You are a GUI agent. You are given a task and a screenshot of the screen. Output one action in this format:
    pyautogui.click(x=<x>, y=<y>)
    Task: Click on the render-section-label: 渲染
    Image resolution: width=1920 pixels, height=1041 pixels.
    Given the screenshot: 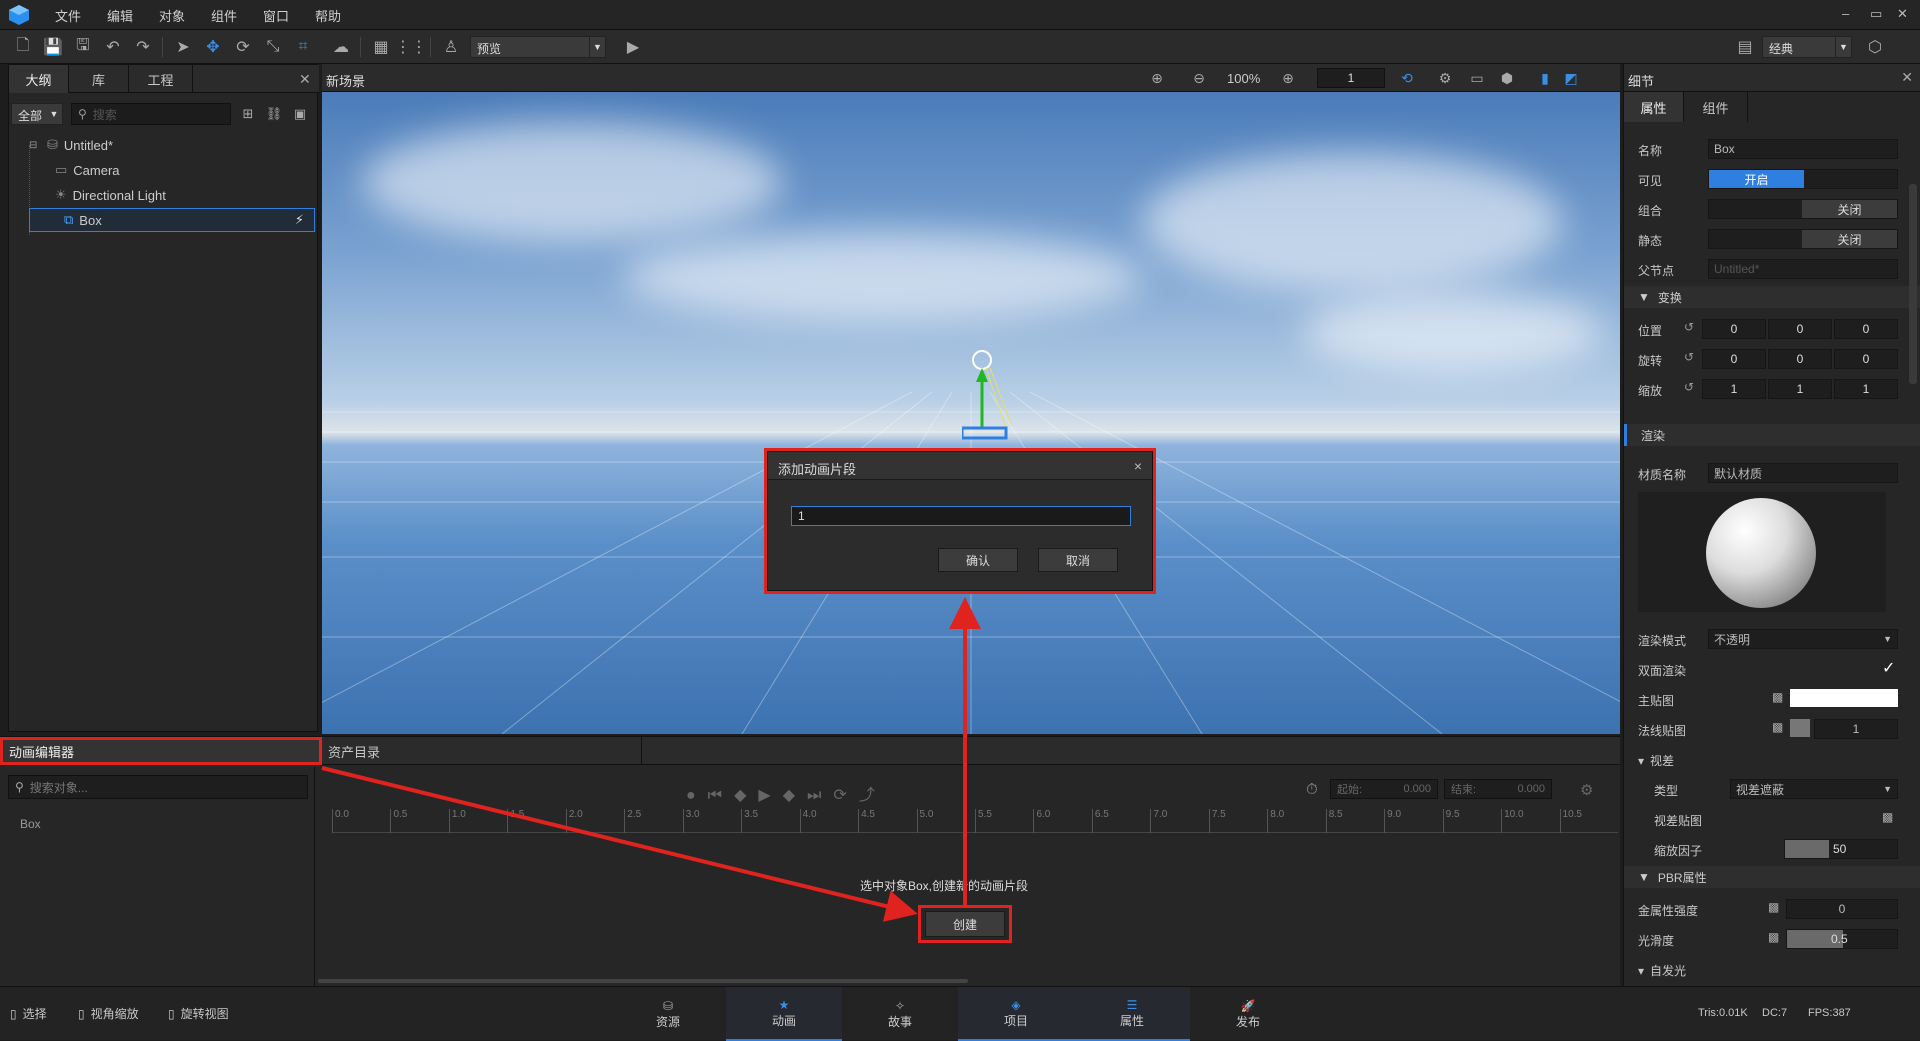 What is the action you would take?
    pyautogui.click(x=1653, y=435)
    